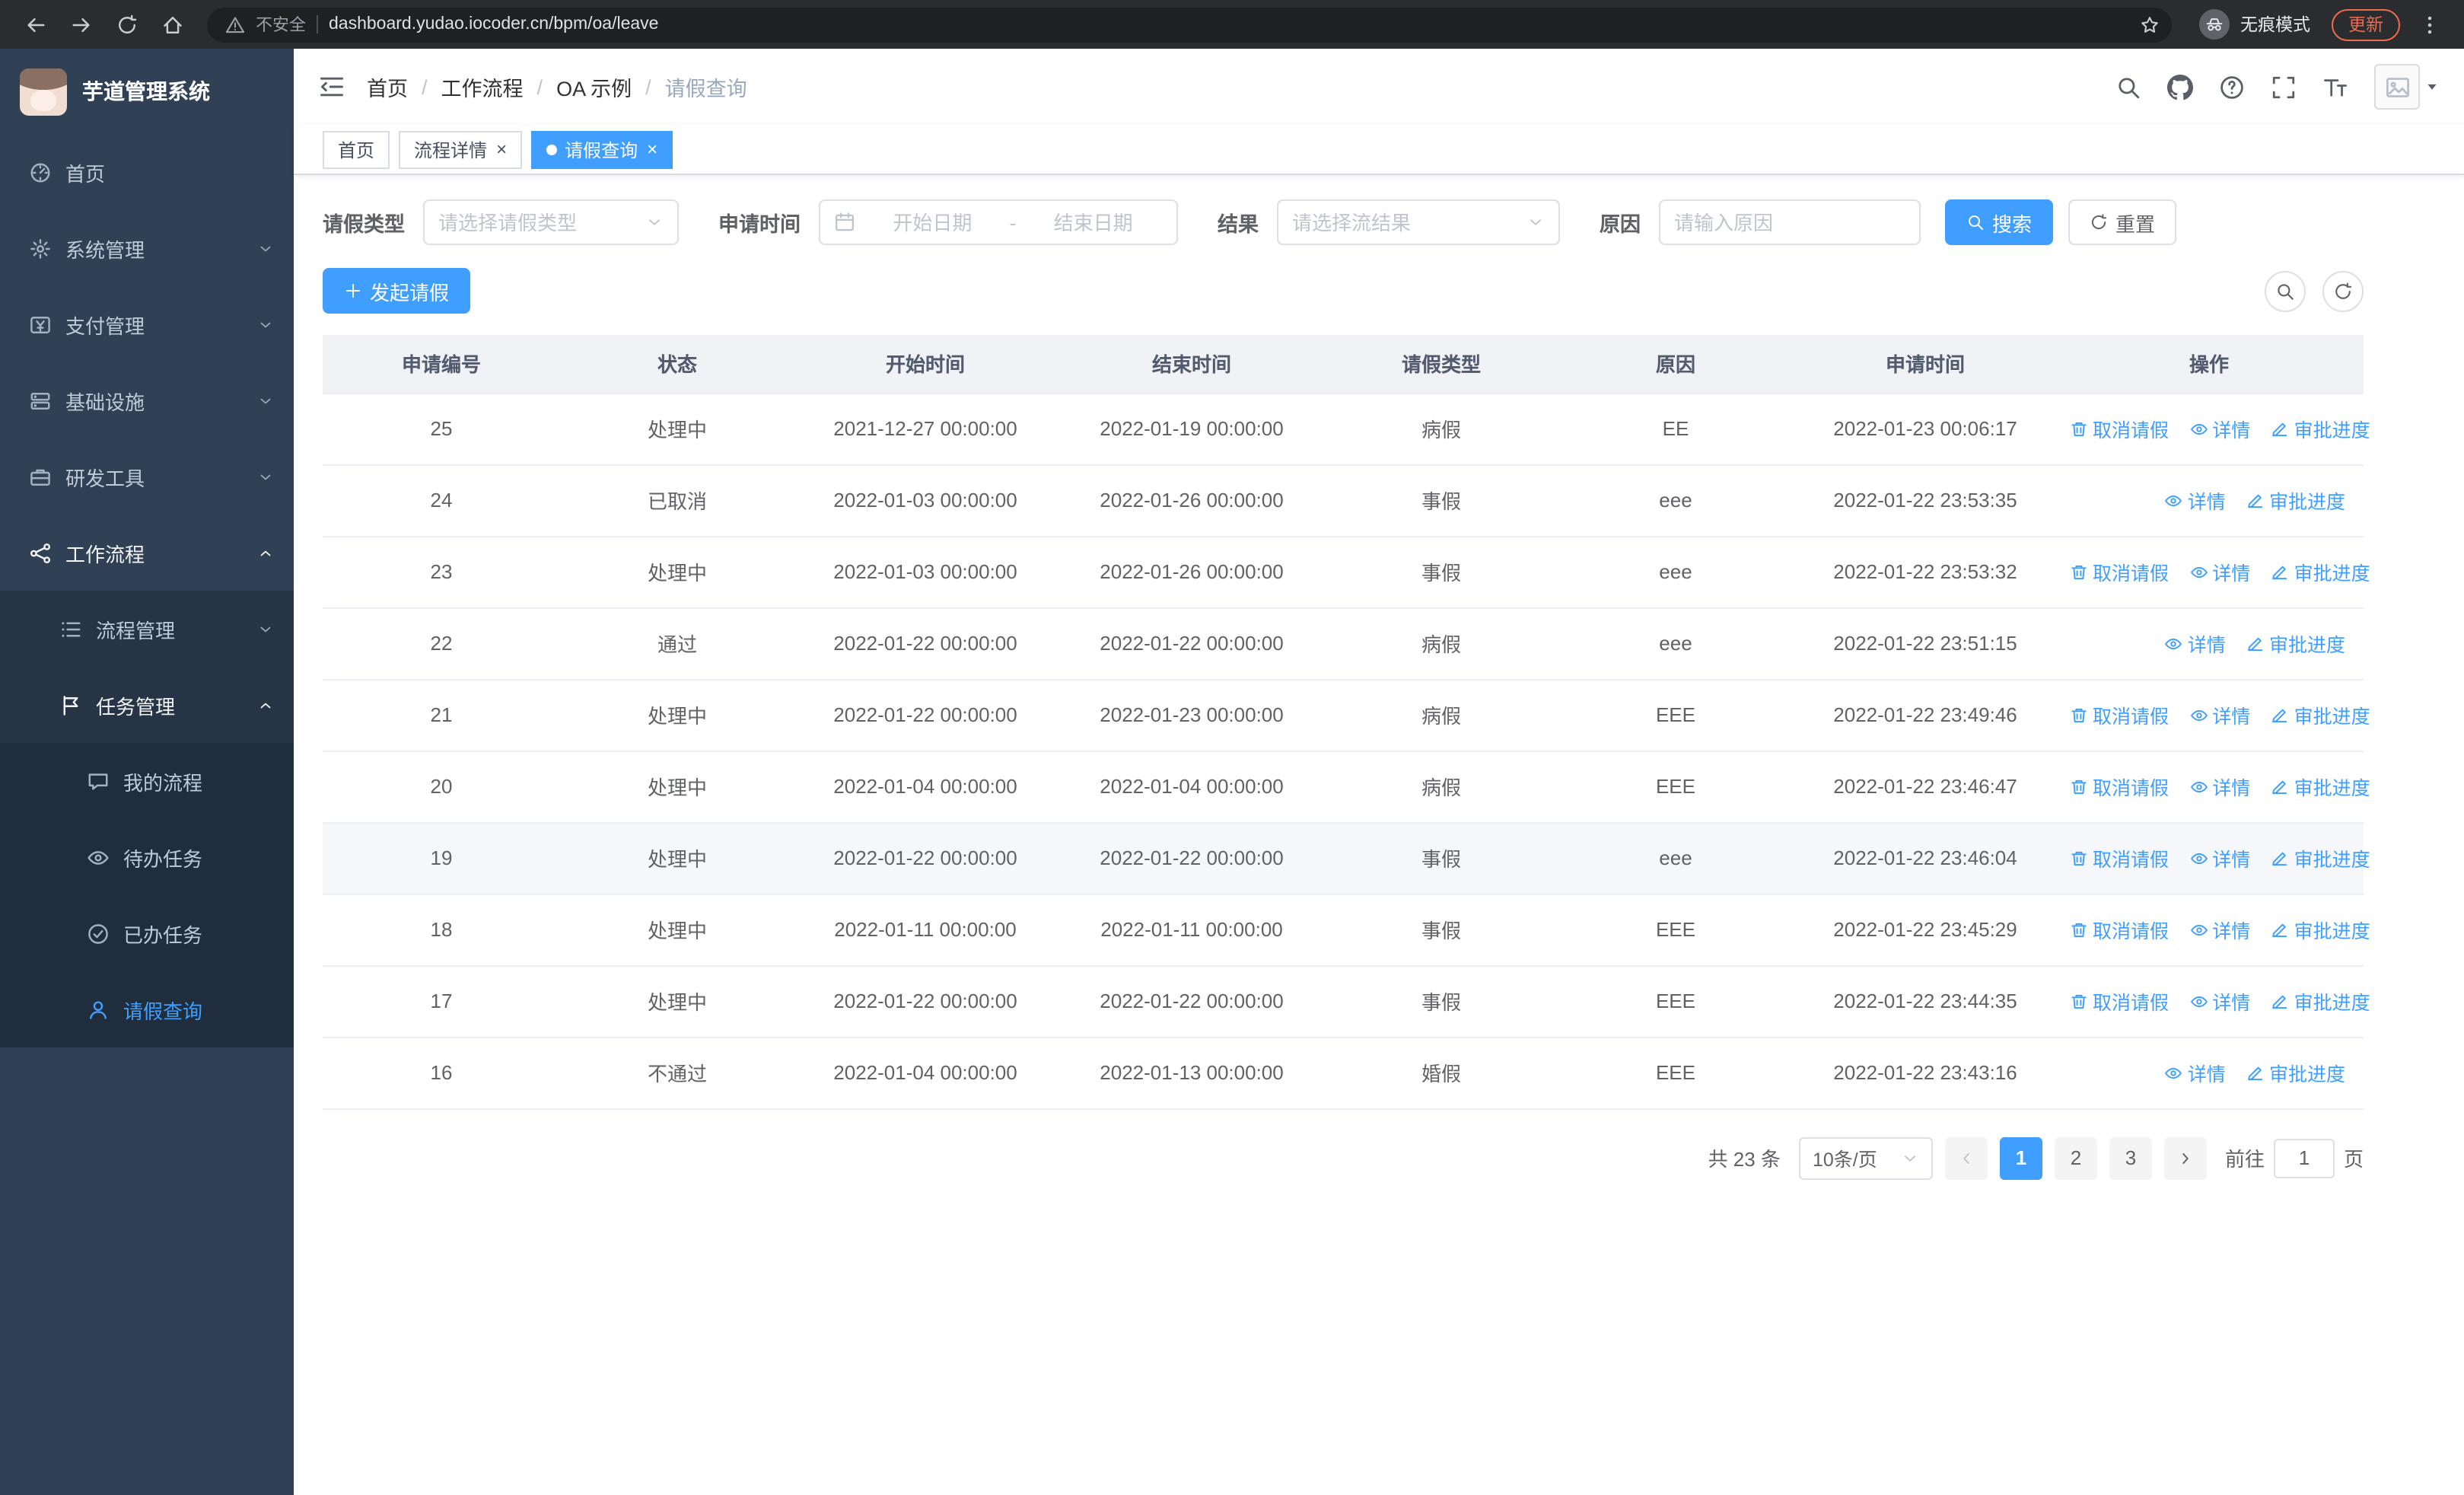 Image resolution: width=2464 pixels, height=1495 pixels. Describe the element at coordinates (2232, 87) in the screenshot. I see `question-icon` at that location.